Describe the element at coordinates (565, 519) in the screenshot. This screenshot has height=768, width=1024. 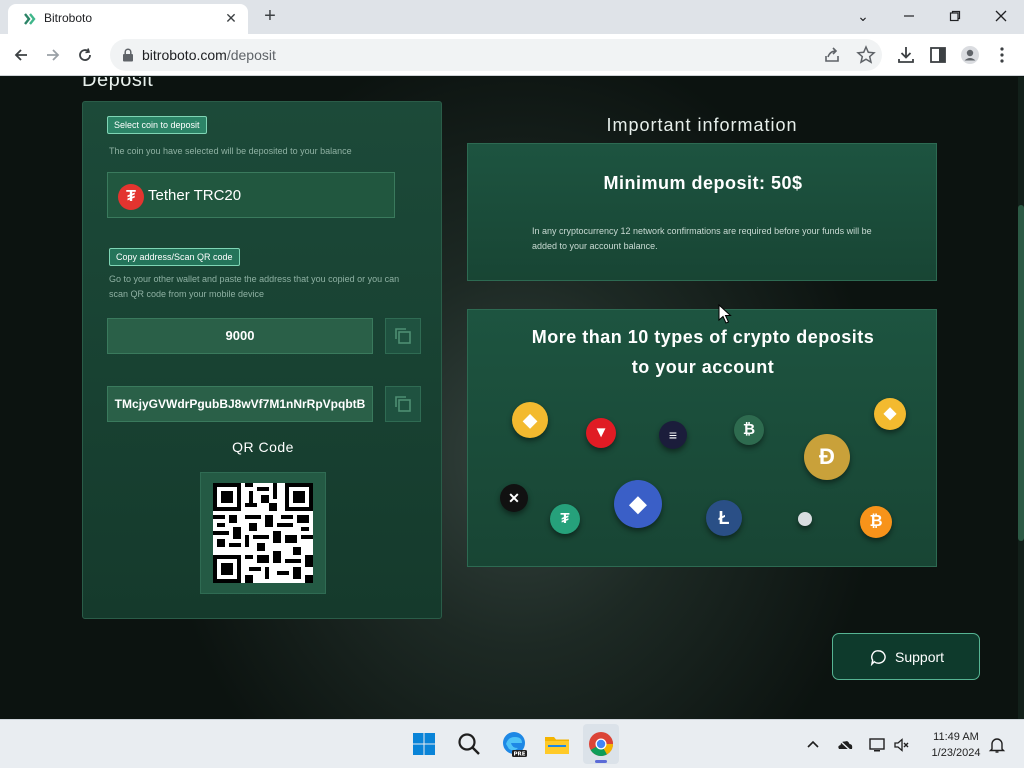
I see `tether-coin-icon: ₮` at that location.